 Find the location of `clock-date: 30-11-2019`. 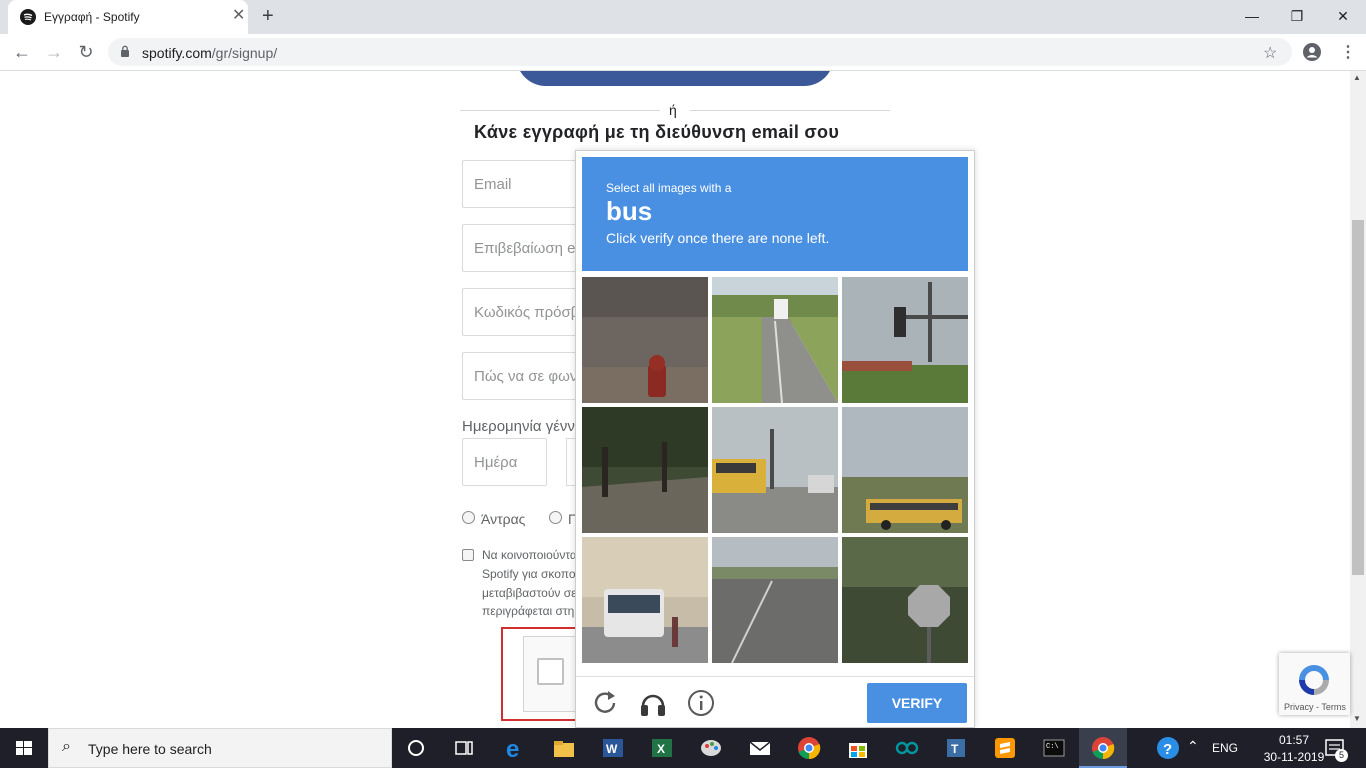

clock-date: 30-11-2019 is located at coordinates (1294, 757).